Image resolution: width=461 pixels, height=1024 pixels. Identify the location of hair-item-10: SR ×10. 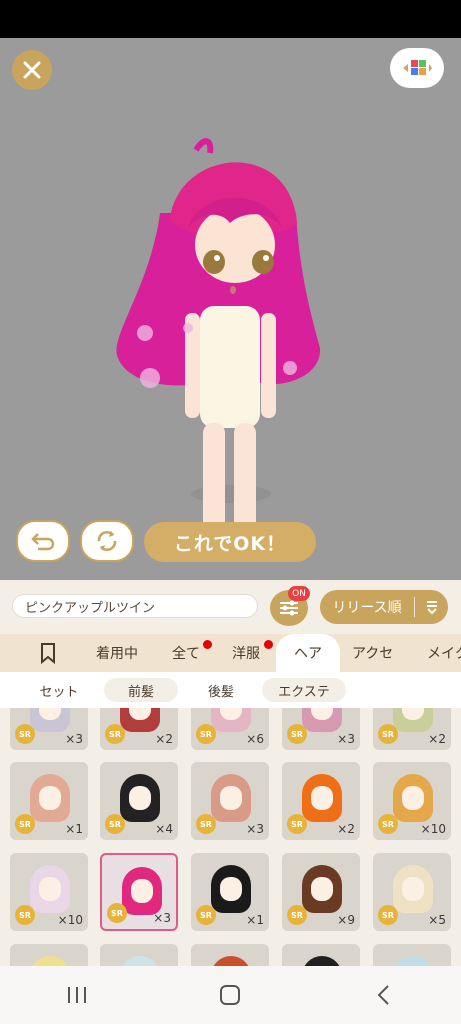
(412, 801).